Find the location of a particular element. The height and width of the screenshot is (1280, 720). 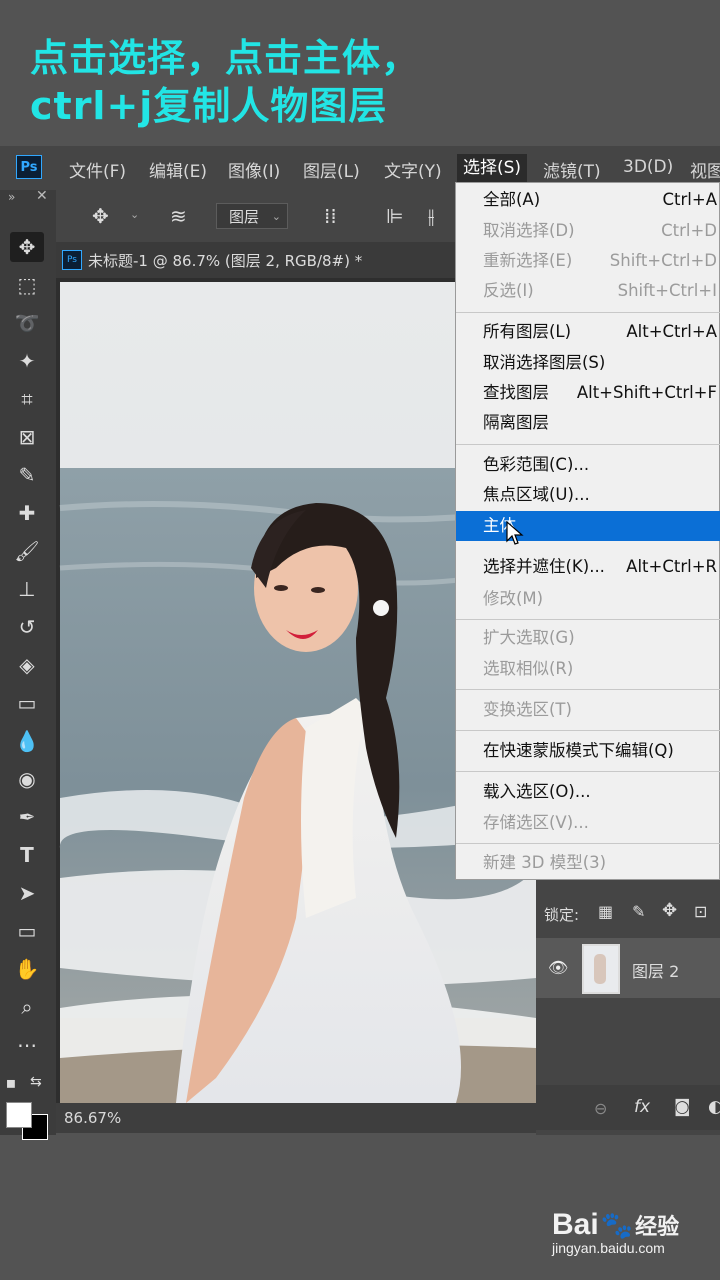

lock-transparency-icon: ▦ is located at coordinates (605, 911).